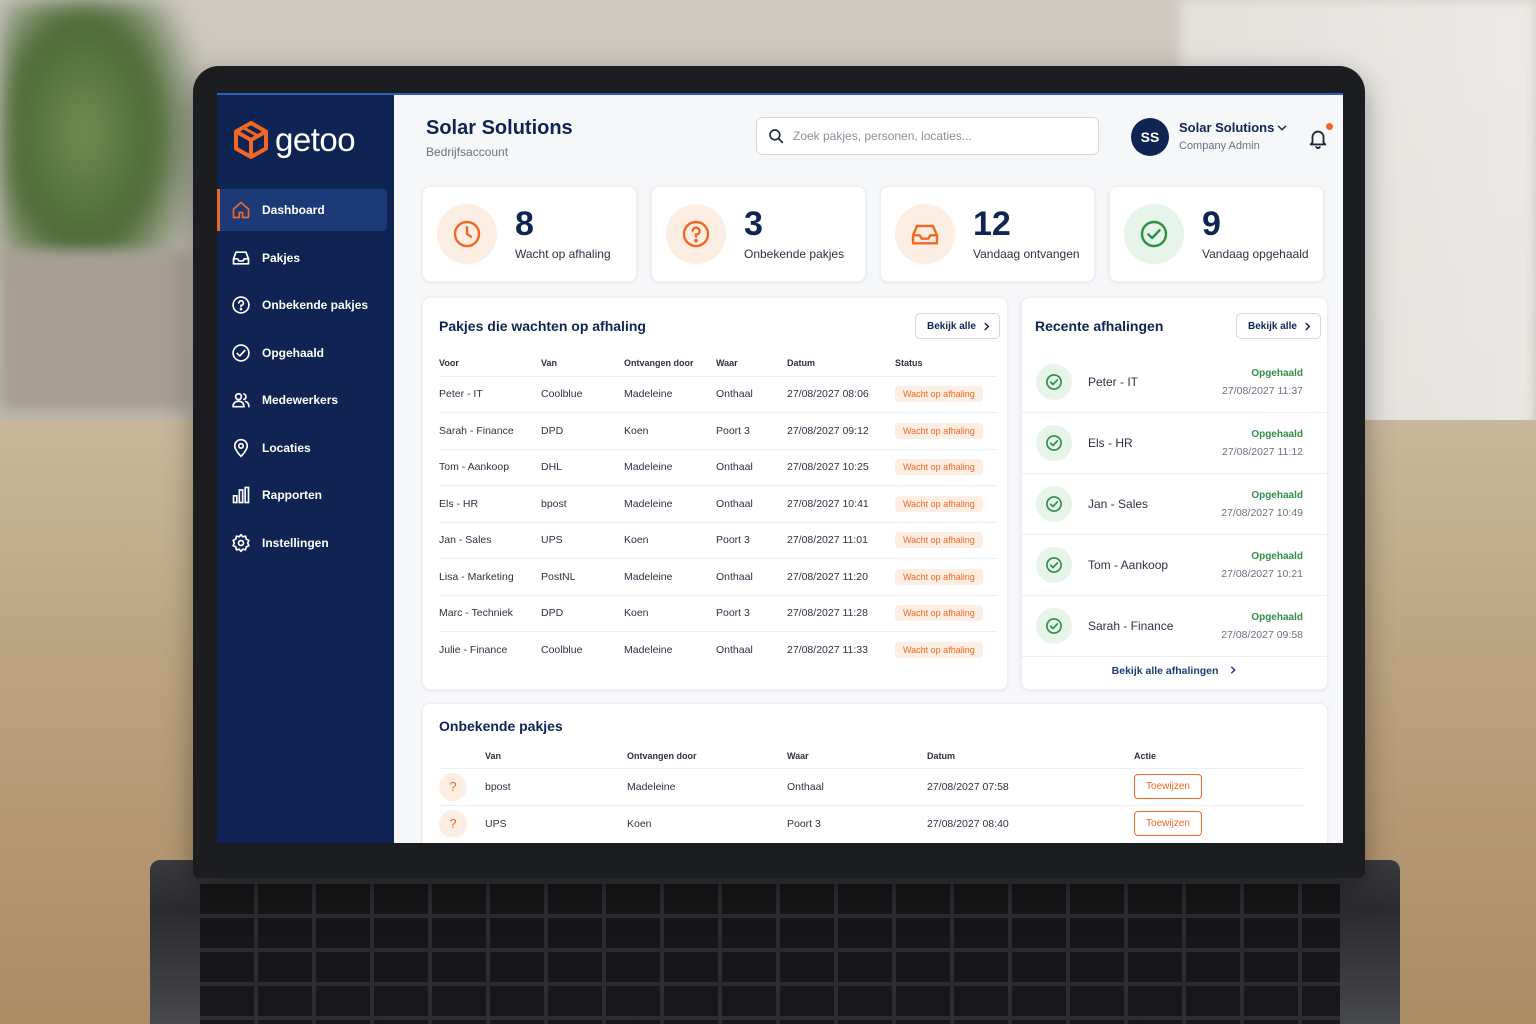 The height and width of the screenshot is (1024, 1536). Describe the element at coordinates (315, 139) in the screenshot. I see `logo-text: getoo` at that location.